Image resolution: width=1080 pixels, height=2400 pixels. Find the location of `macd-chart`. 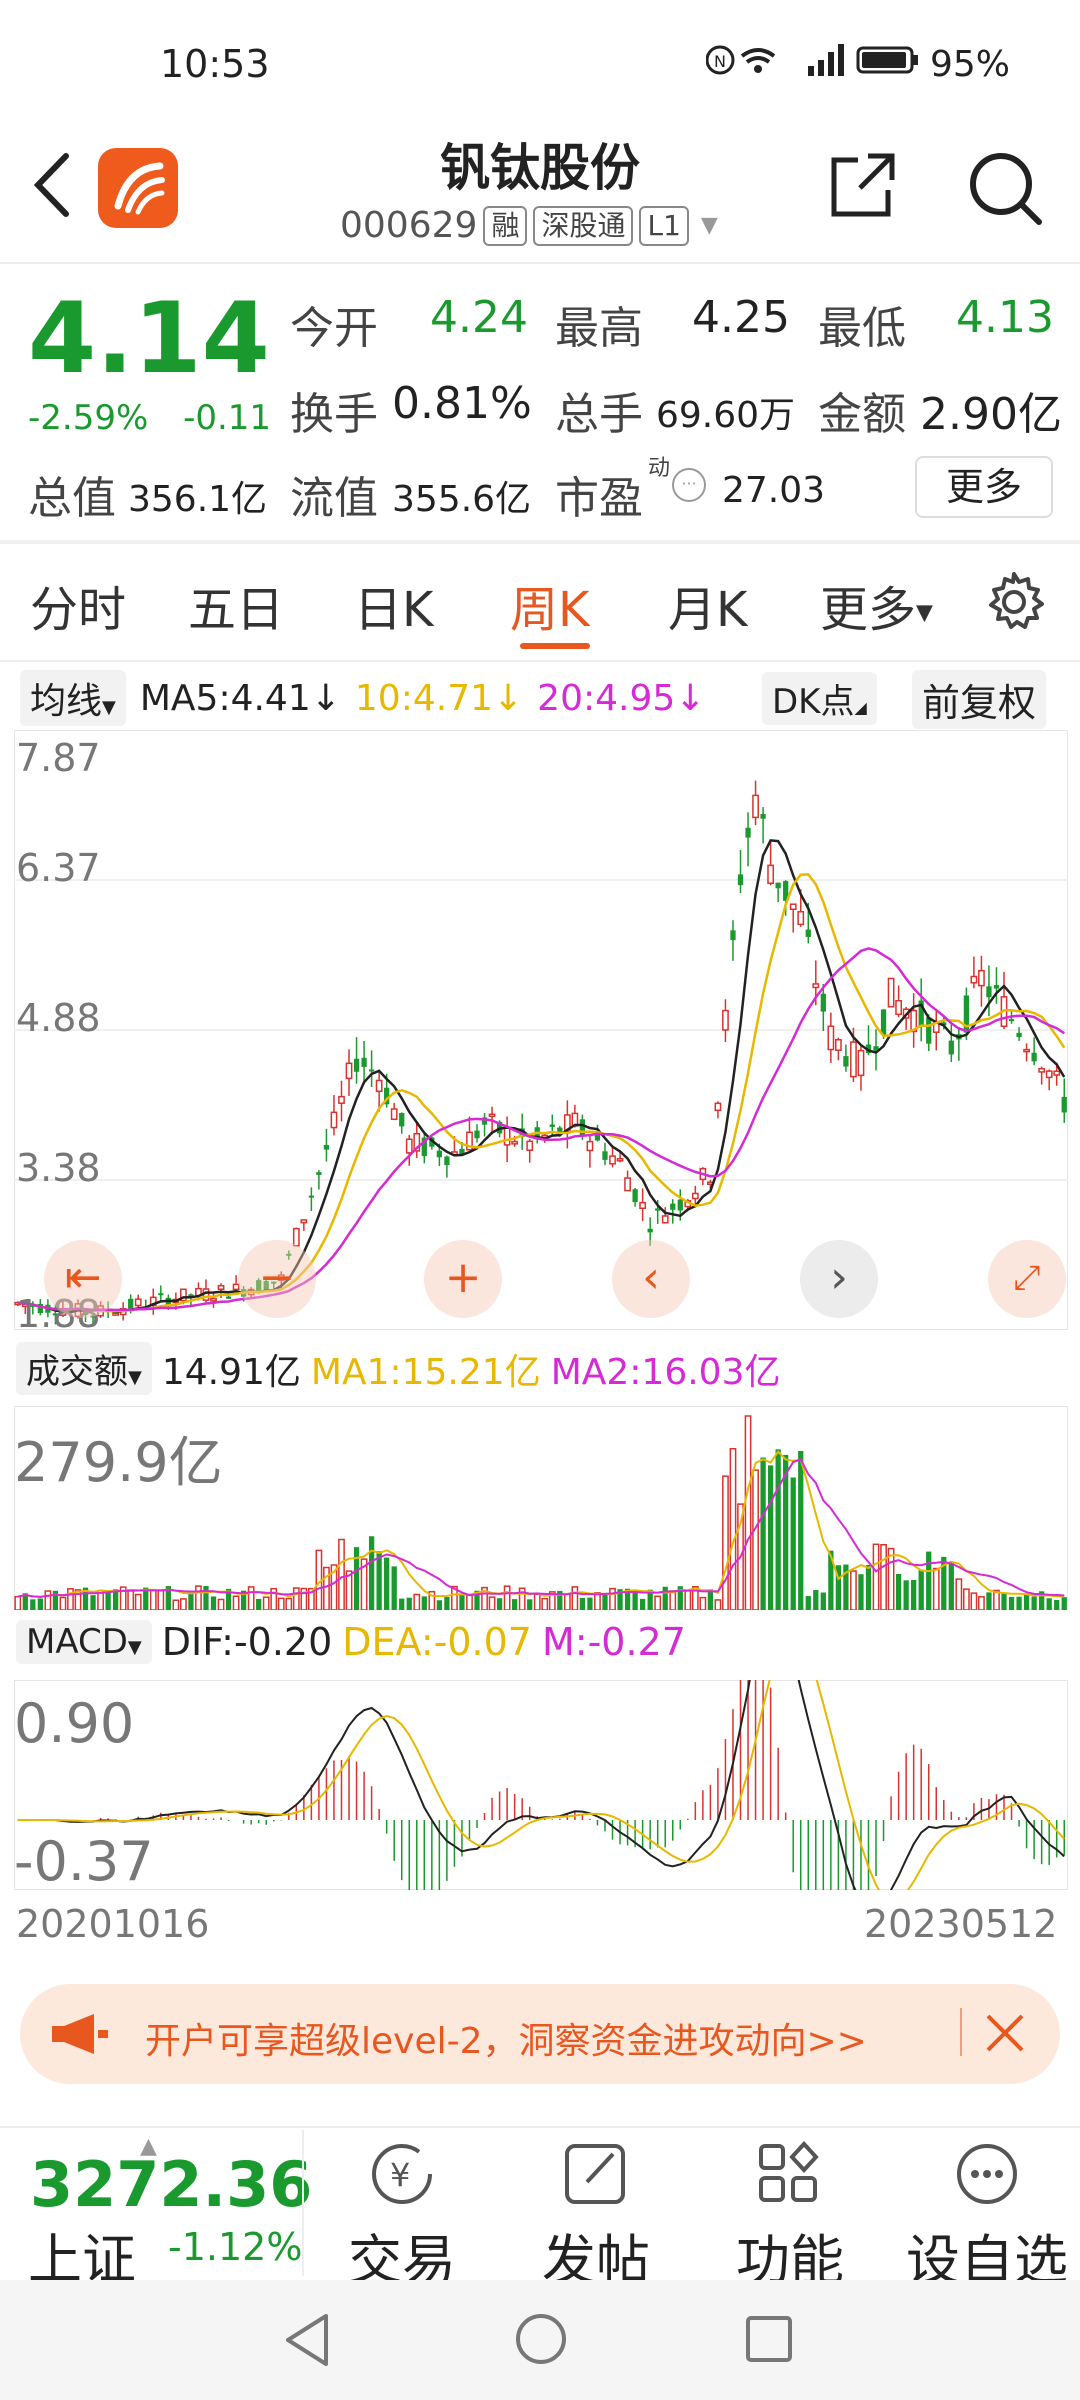

macd-chart is located at coordinates (541, 1785).